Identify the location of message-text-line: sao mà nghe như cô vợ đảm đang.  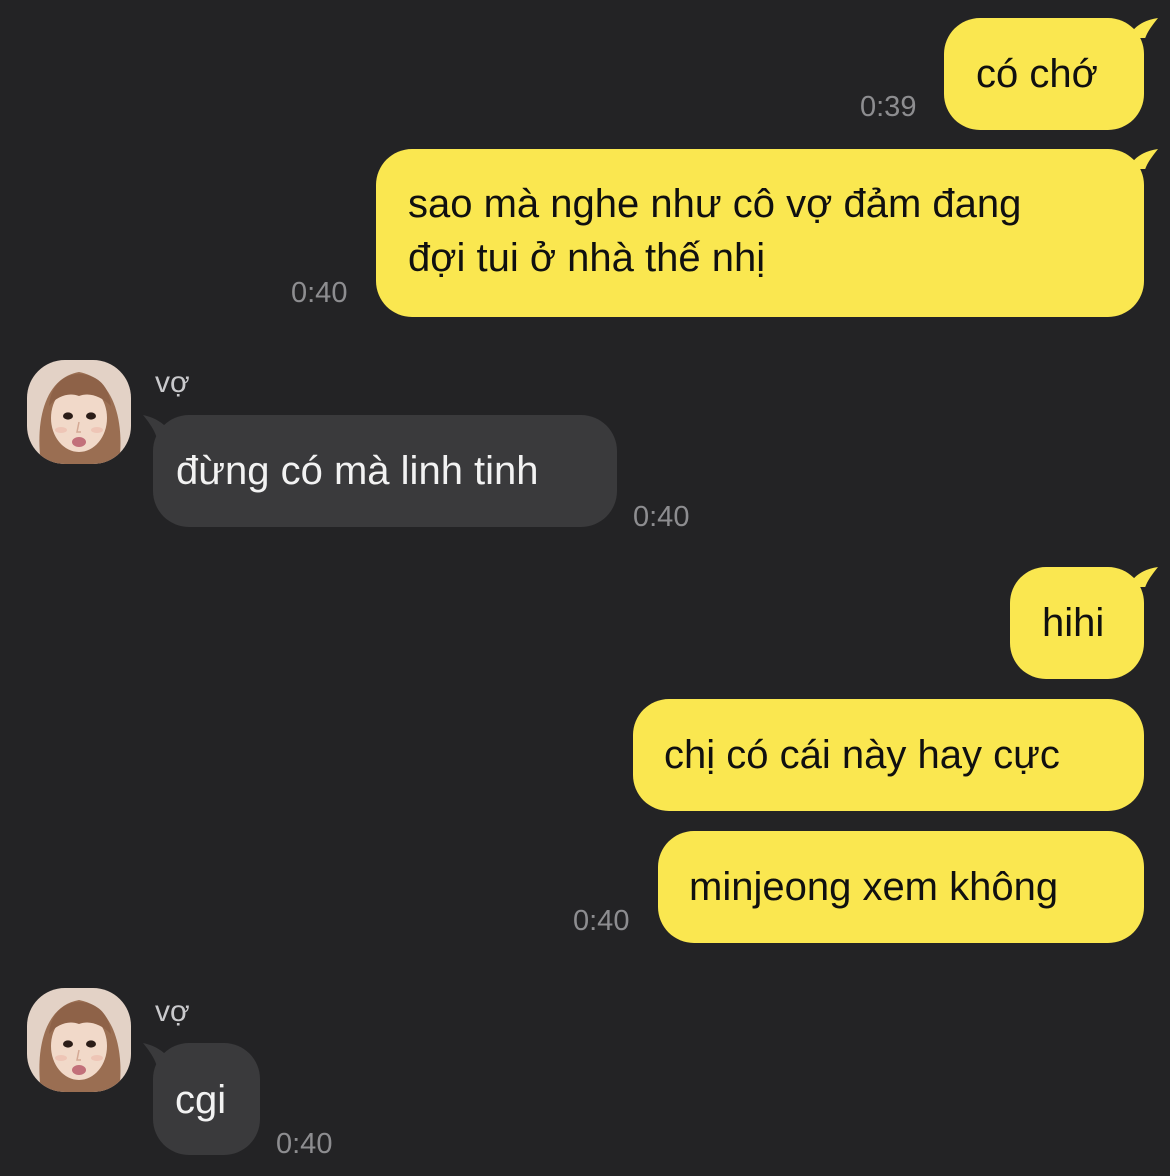
(715, 204).